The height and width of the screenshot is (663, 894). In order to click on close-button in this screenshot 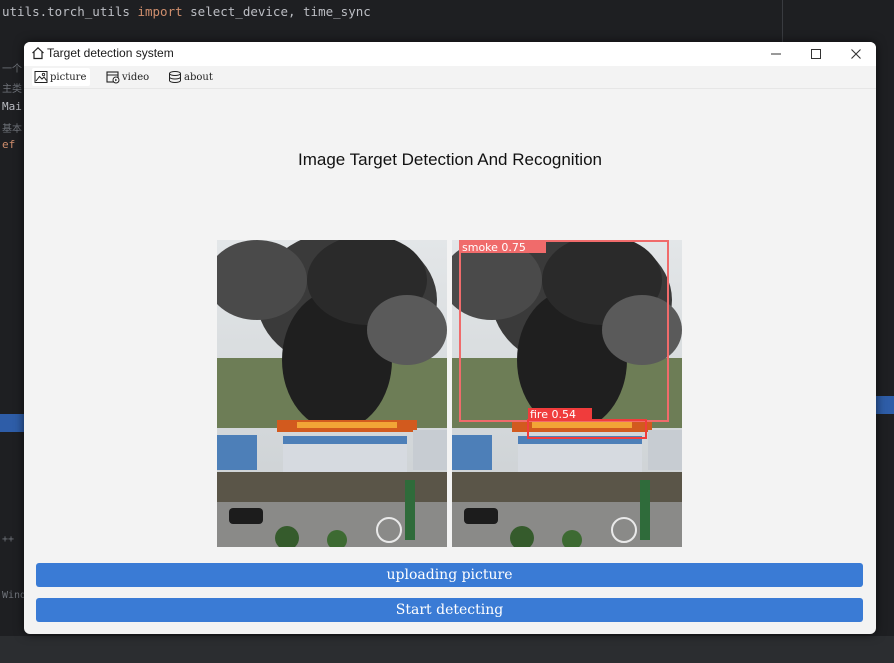, I will do `click(856, 54)`.